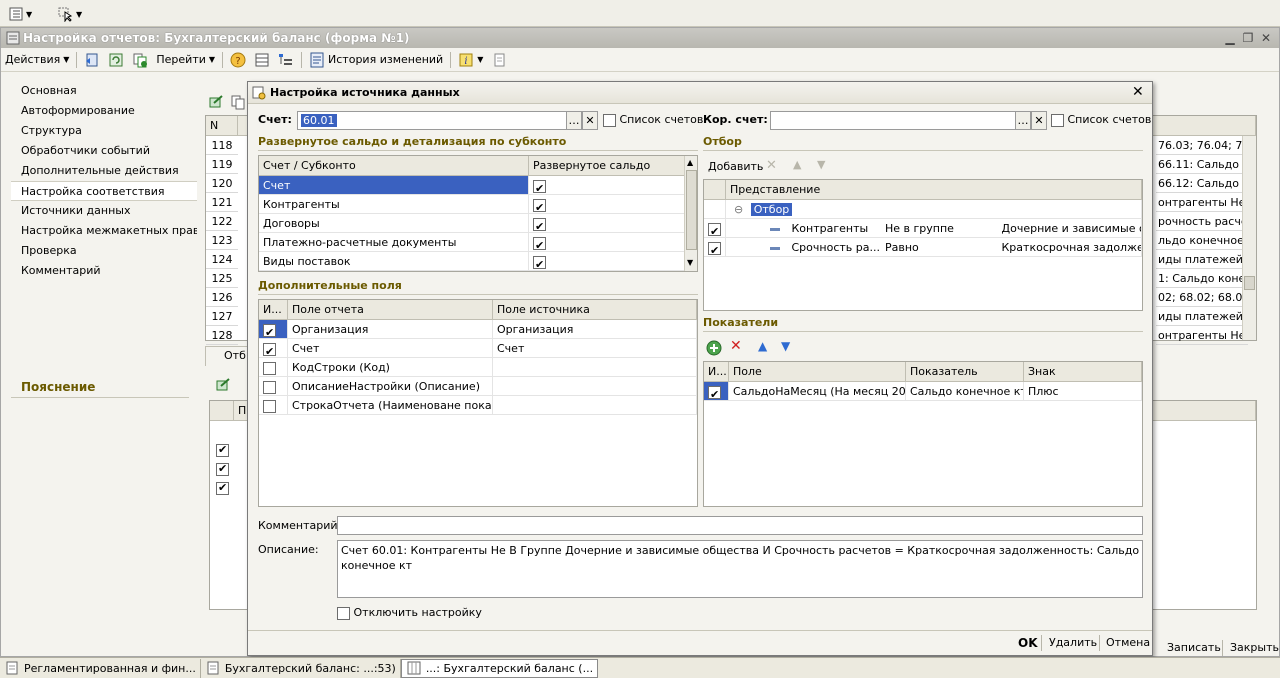 This screenshot has height=678, width=1280. I want to click on table-cell: льдо конечное кт, so click(1202, 240).